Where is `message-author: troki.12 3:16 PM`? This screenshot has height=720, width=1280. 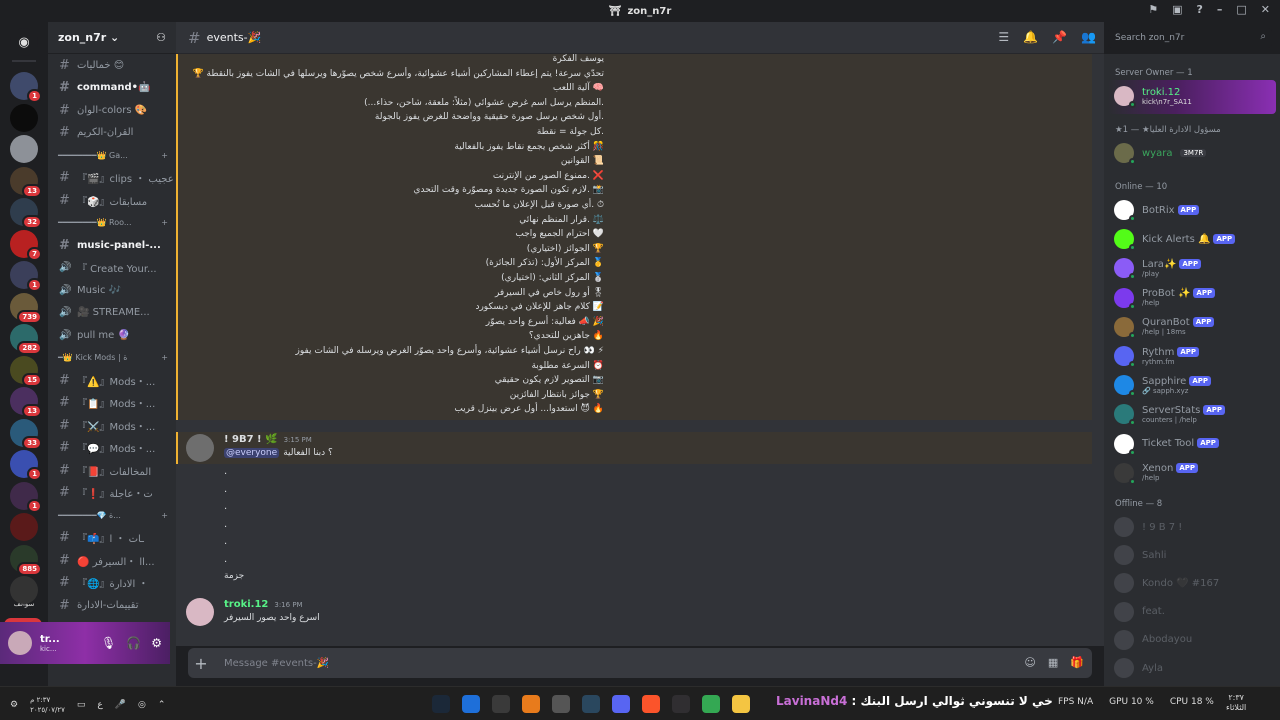
message-author: troki.12 3:16 PM is located at coordinates (263, 604).